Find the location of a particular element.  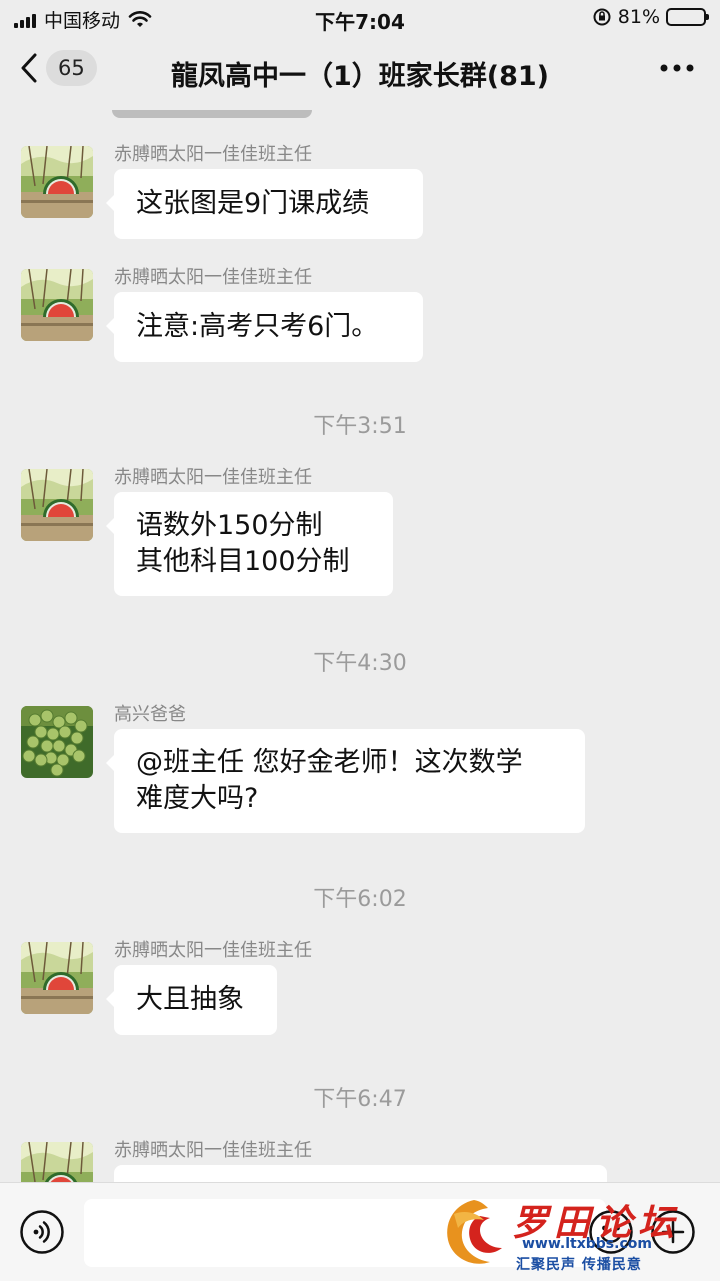

cellular-signal-icon is located at coordinates (25, 20).